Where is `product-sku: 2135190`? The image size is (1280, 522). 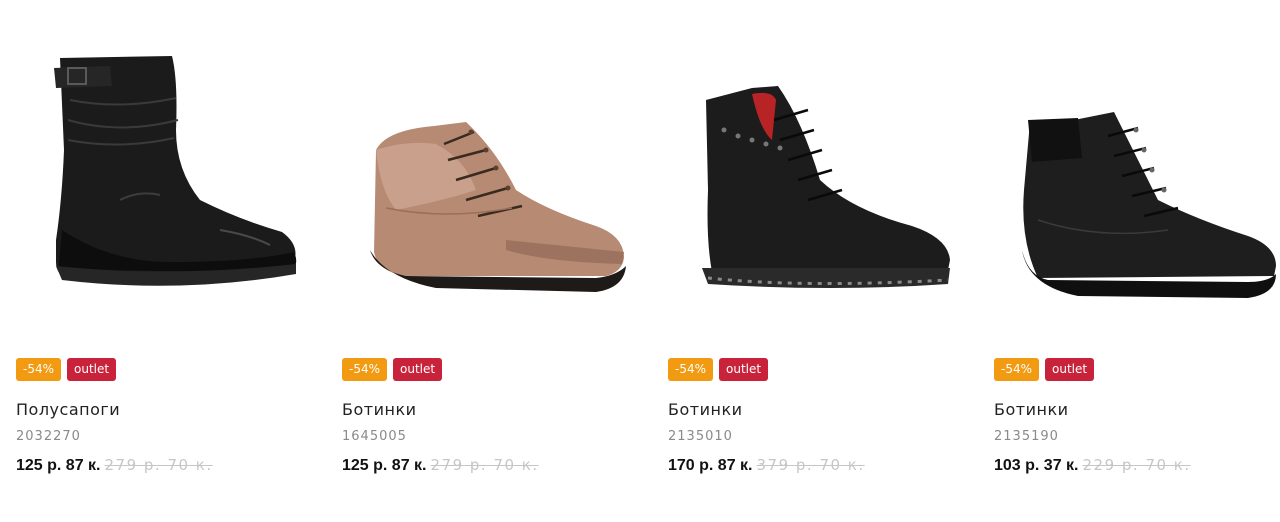 product-sku: 2135190 is located at coordinates (1026, 436).